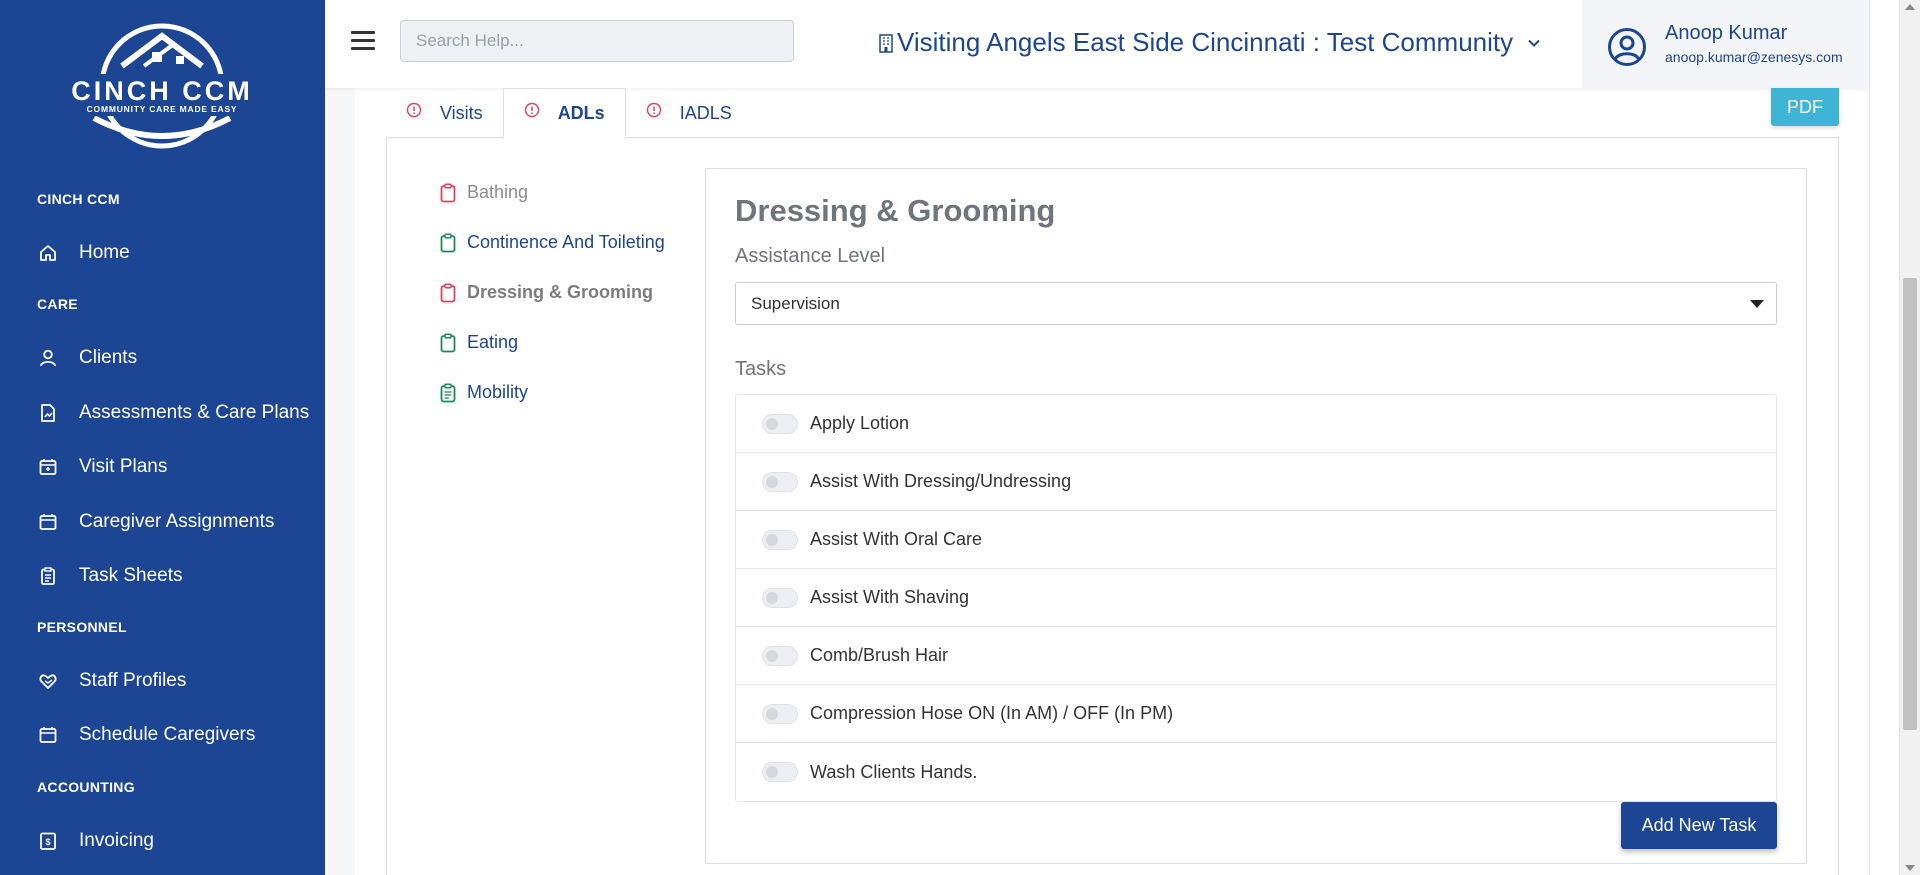 This screenshot has height=875, width=1920. What do you see at coordinates (363, 42) in the screenshot?
I see `hamburger-menu-icon` at bounding box center [363, 42].